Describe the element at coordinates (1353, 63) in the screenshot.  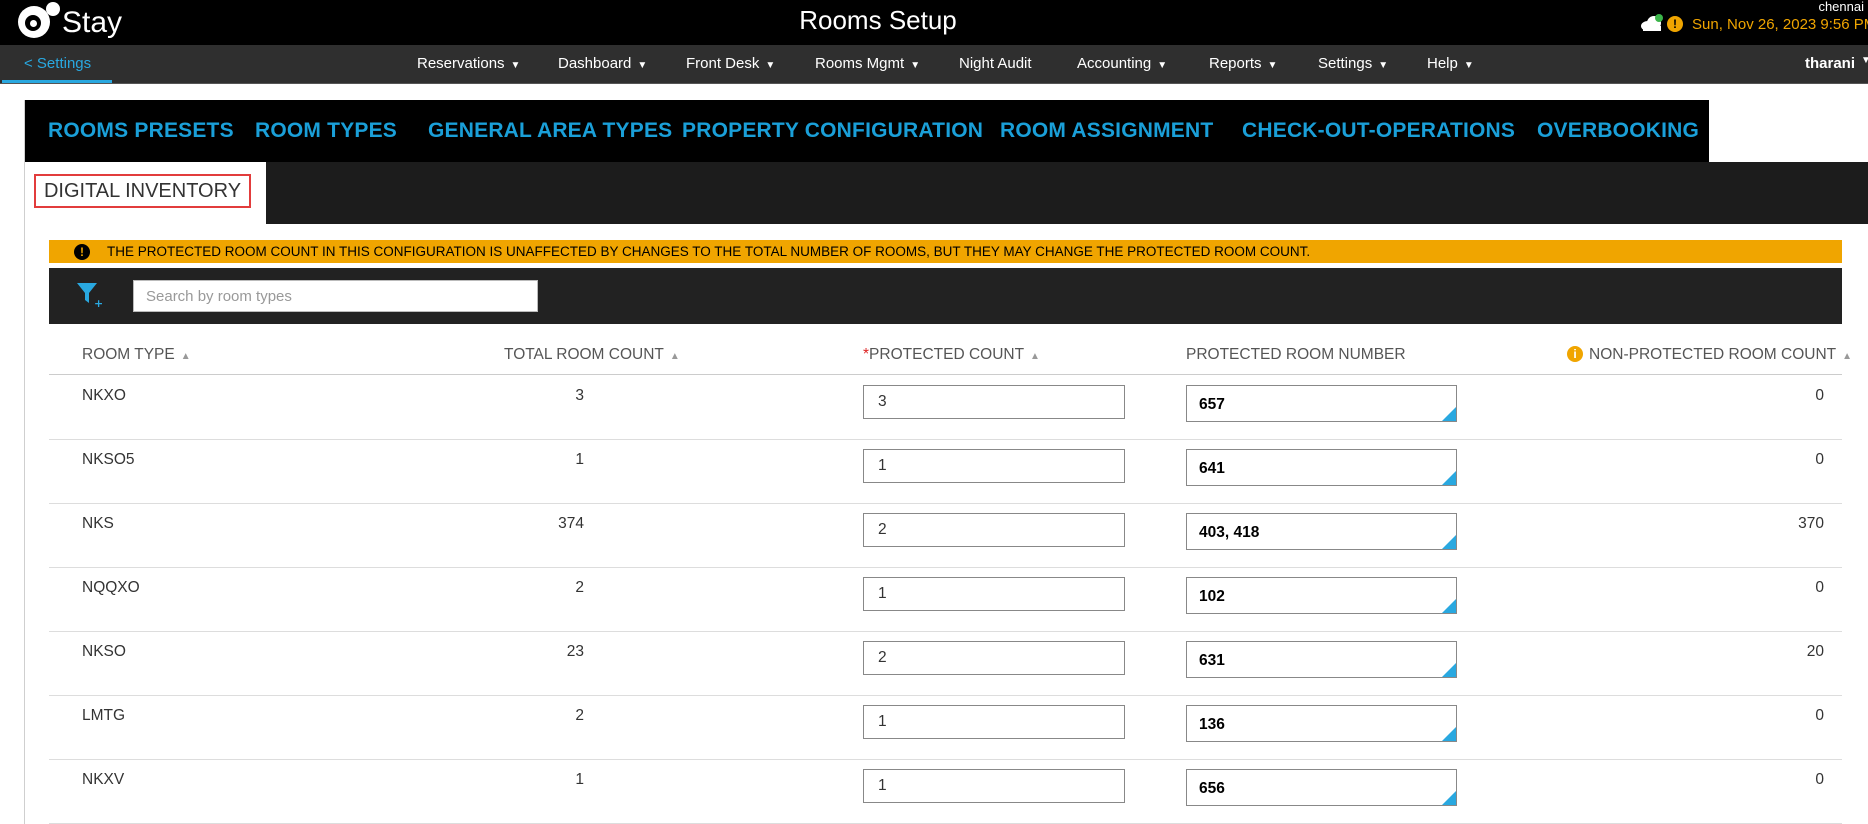
I see `nav-settings: Settings ▼` at that location.